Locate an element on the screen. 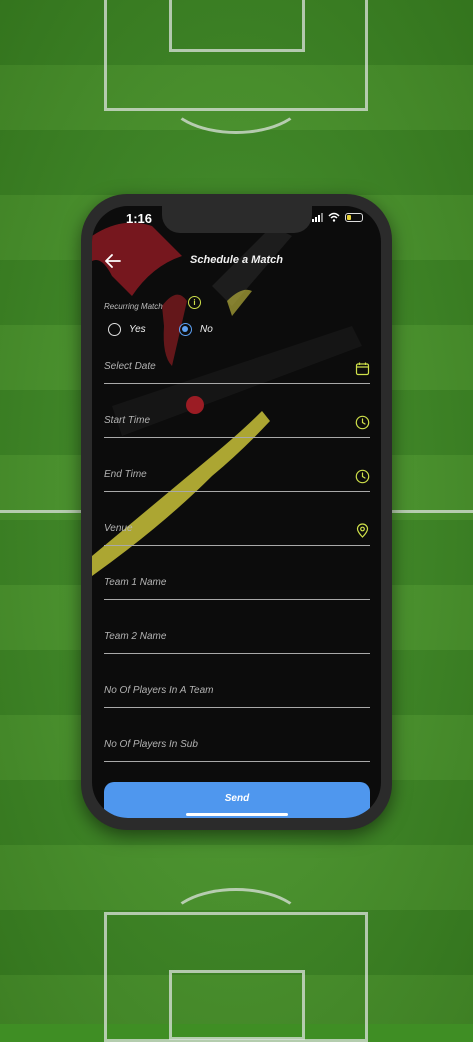 The image size is (473, 1042). end-time-field: End Time is located at coordinates (237, 476).